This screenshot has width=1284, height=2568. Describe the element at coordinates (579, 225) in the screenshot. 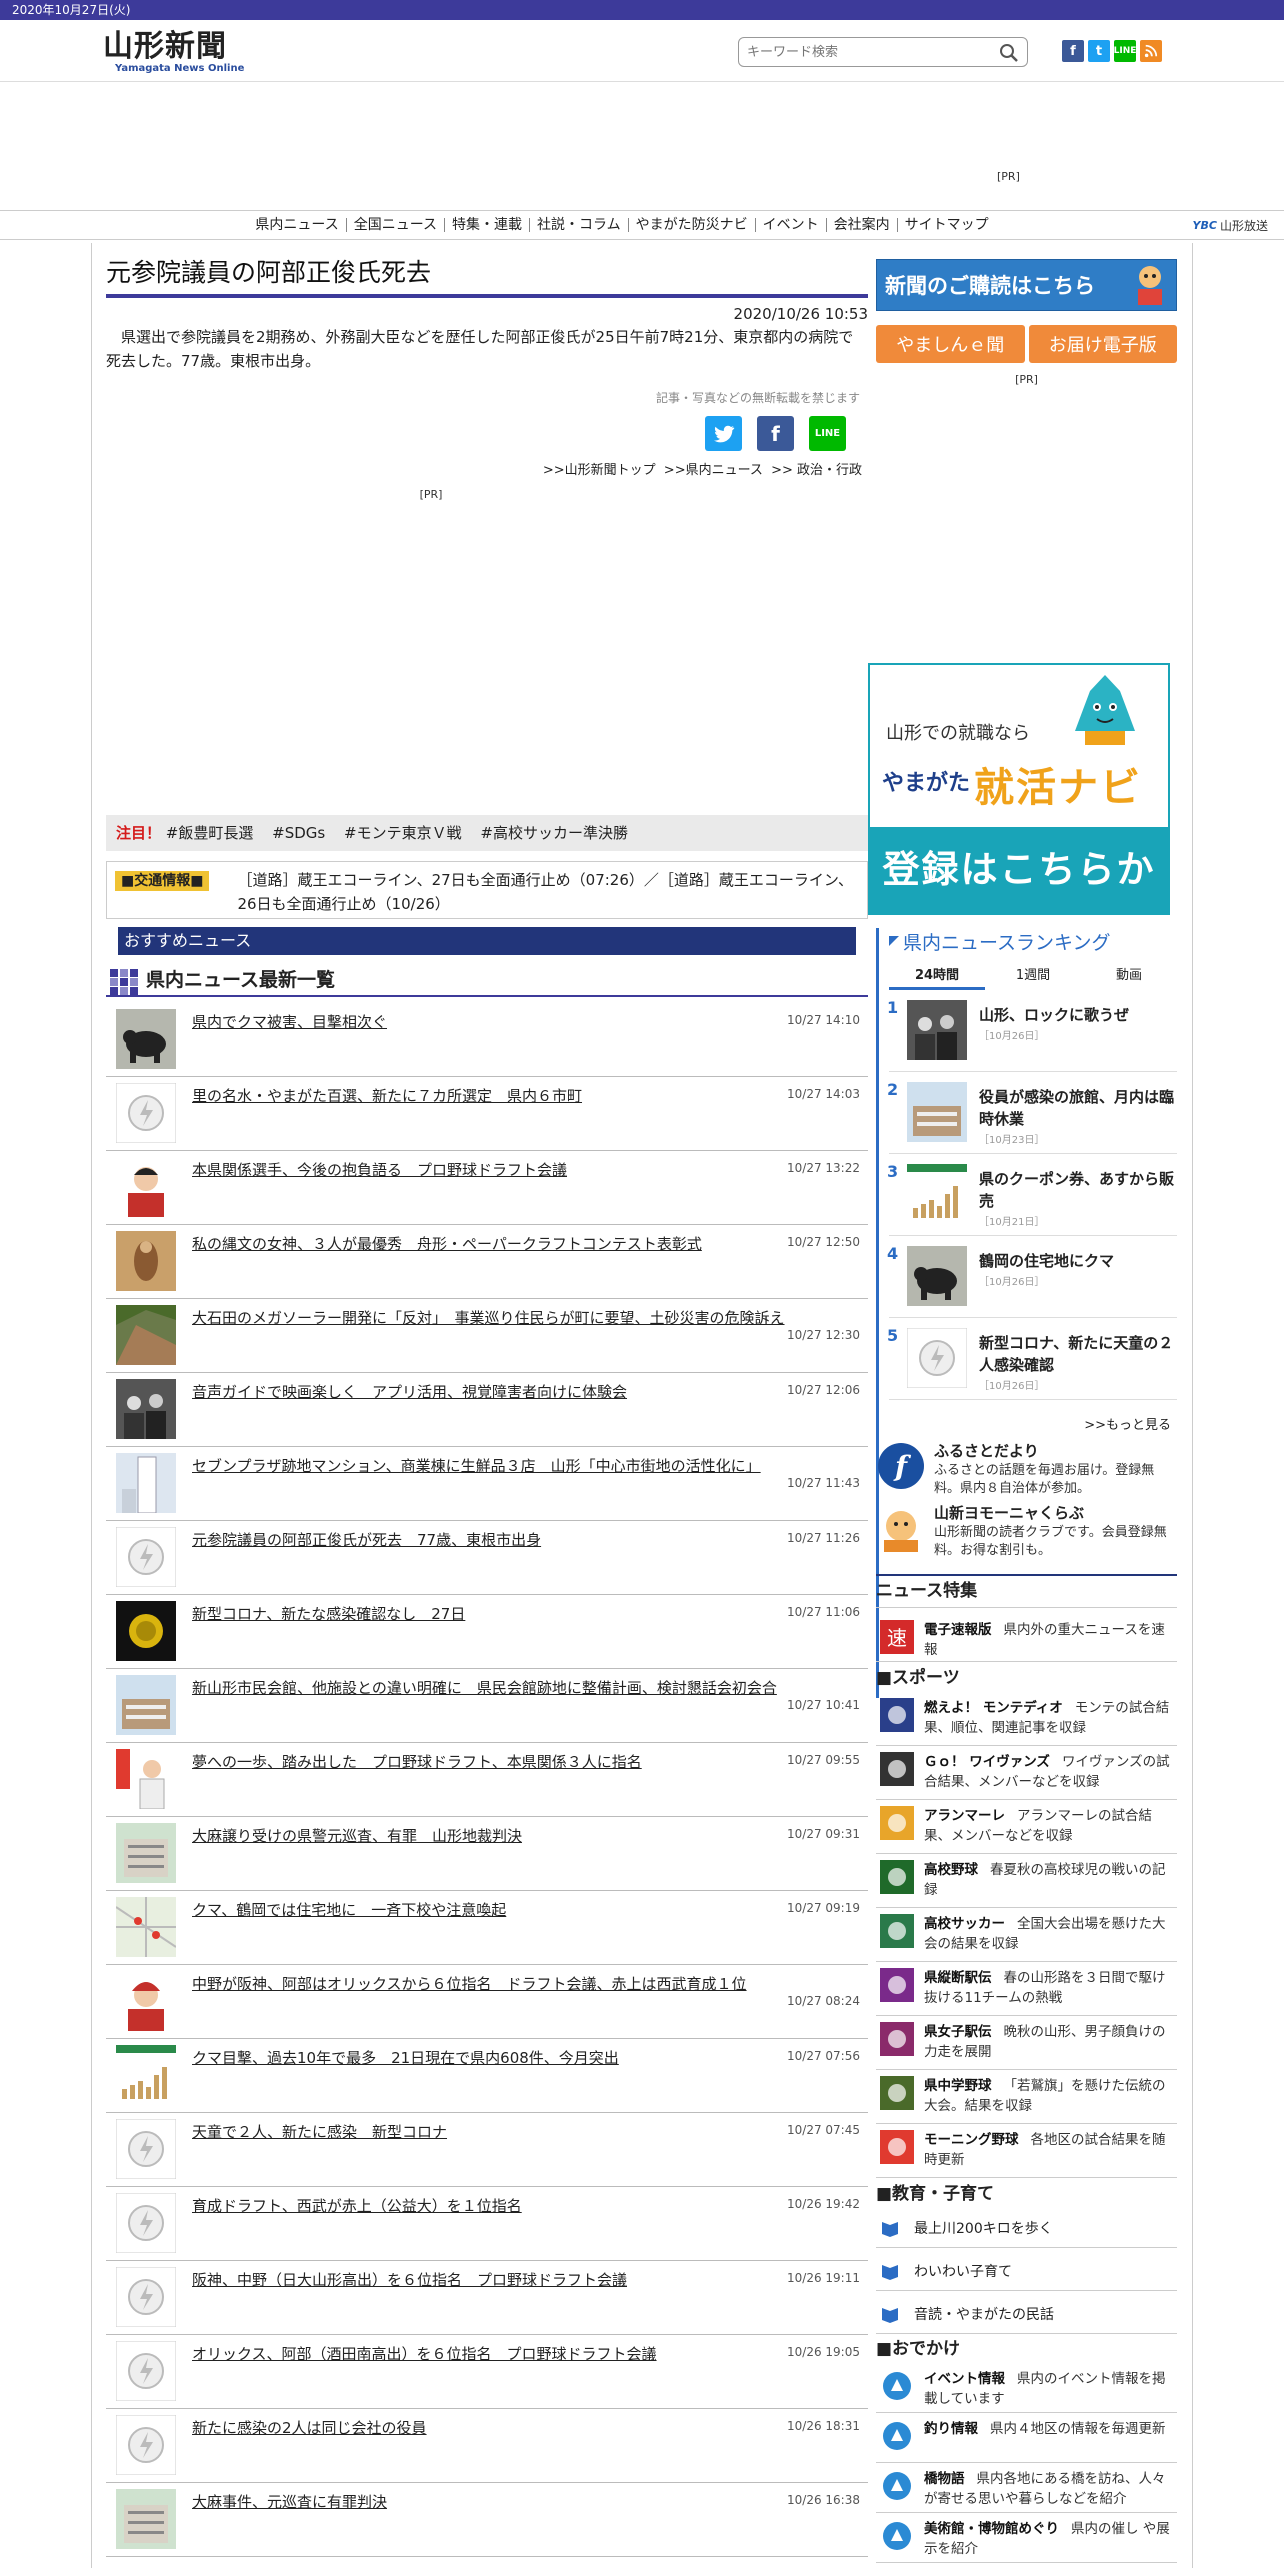

I see `nav-item-editorials: 社説・コラム` at that location.